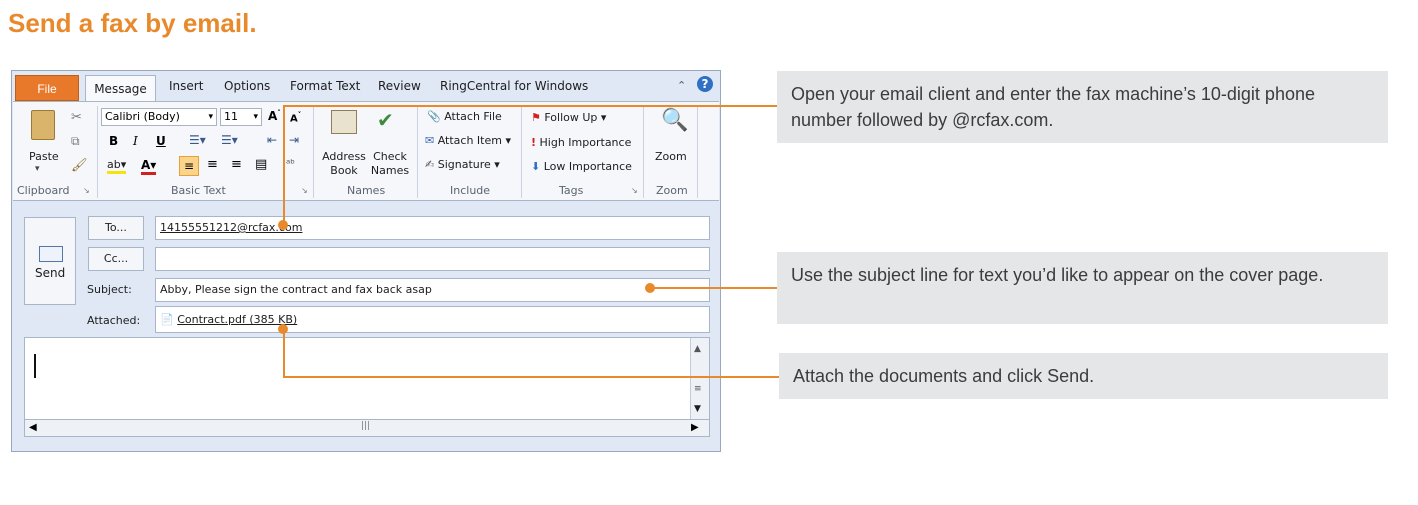 This screenshot has height=505, width=1418. I want to click on address-book-label-1: Address, so click(344, 156).